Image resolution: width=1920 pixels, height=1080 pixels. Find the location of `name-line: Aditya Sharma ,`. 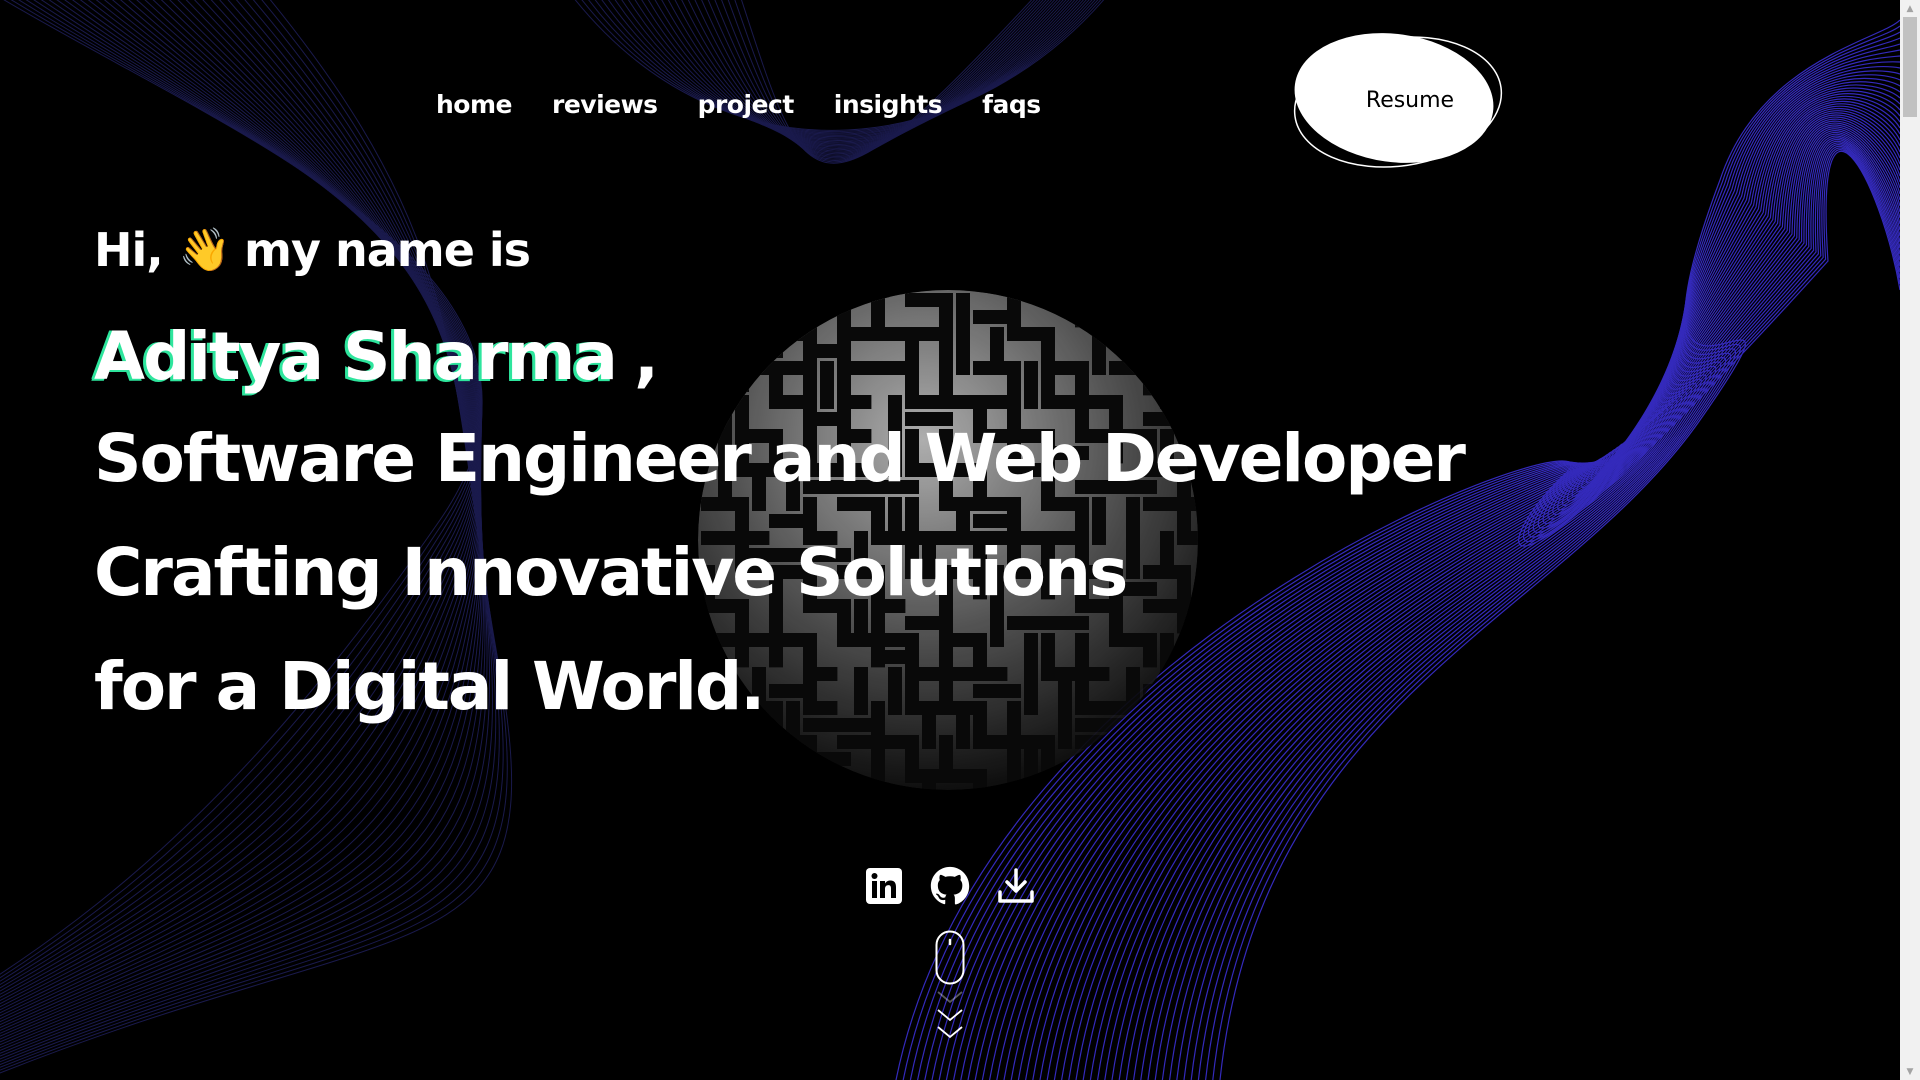

name-line: Aditya Sharma , is located at coordinates (779, 356).